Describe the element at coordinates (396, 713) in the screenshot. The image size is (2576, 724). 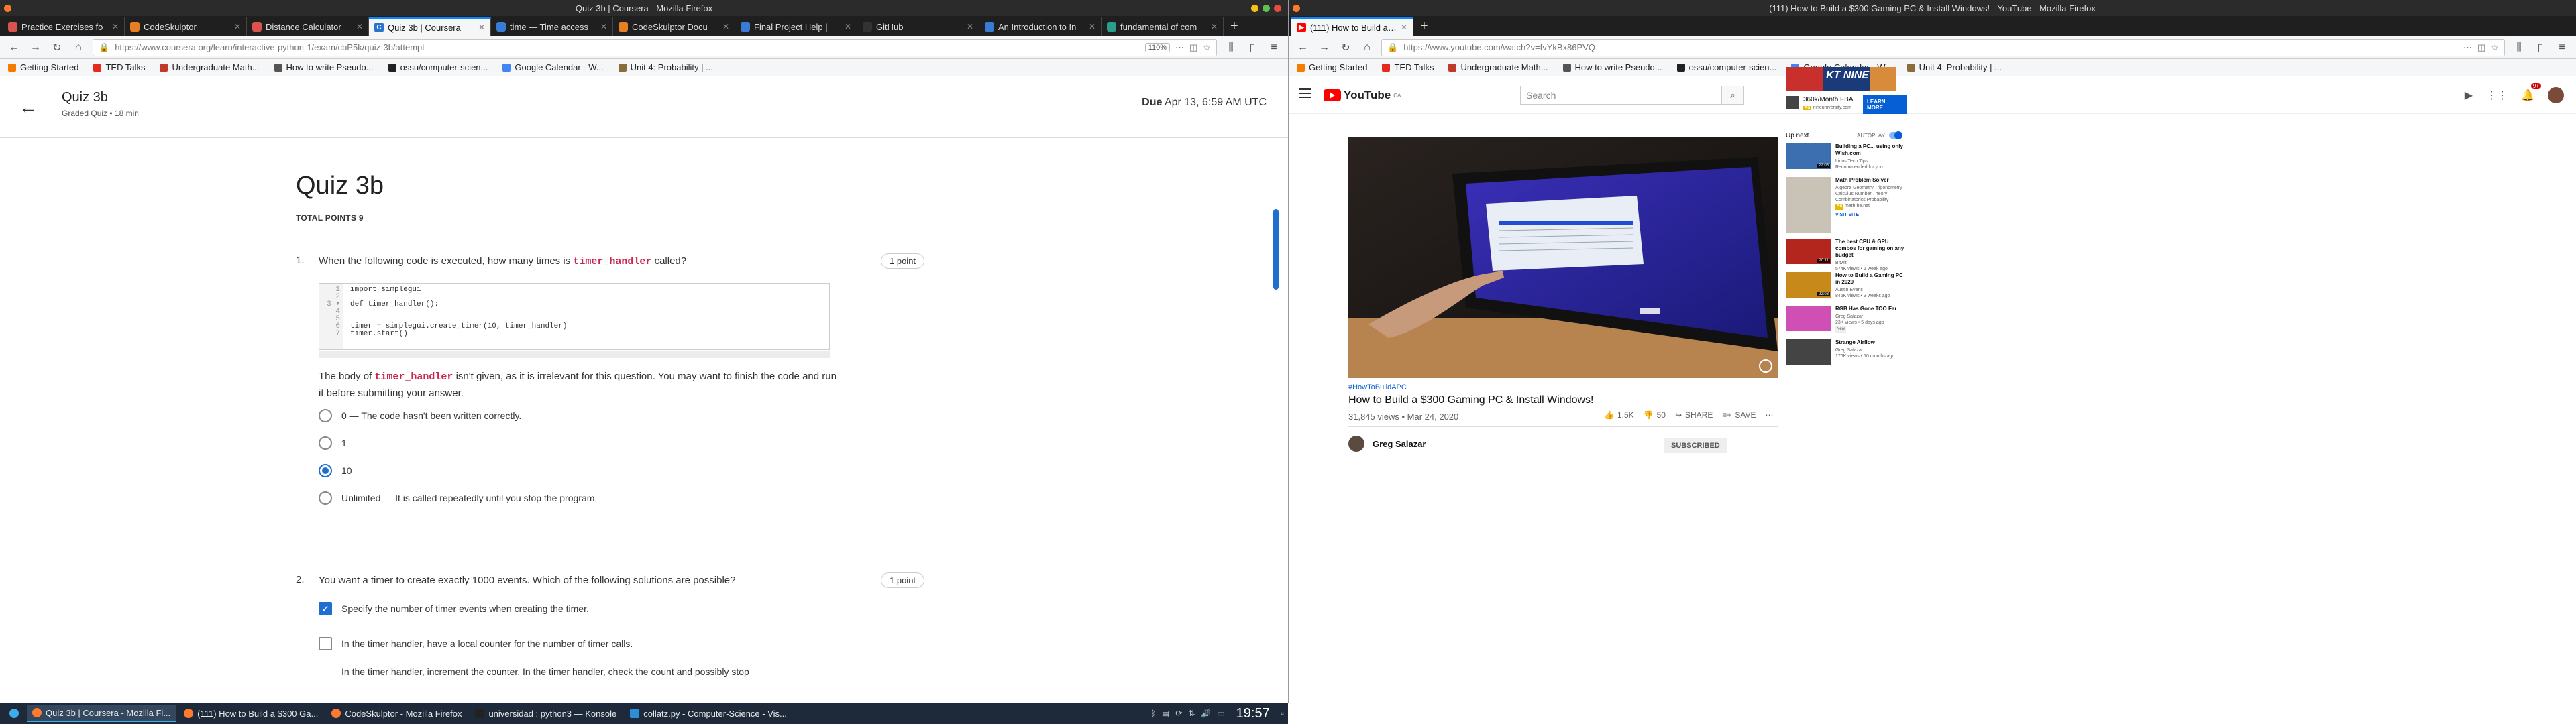
I see `taskbar-item-codeskulptor: CodeSkulptor - Mozilla Firefox` at that location.